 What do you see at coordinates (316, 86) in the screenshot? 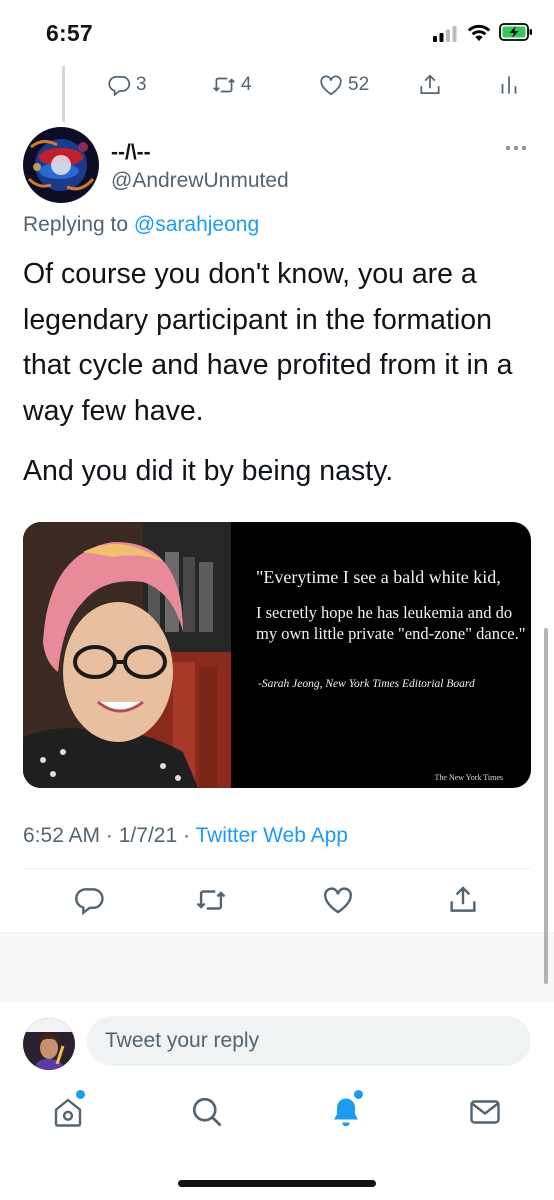
I see `previous-tweet-actions: 3 4 52` at bounding box center [316, 86].